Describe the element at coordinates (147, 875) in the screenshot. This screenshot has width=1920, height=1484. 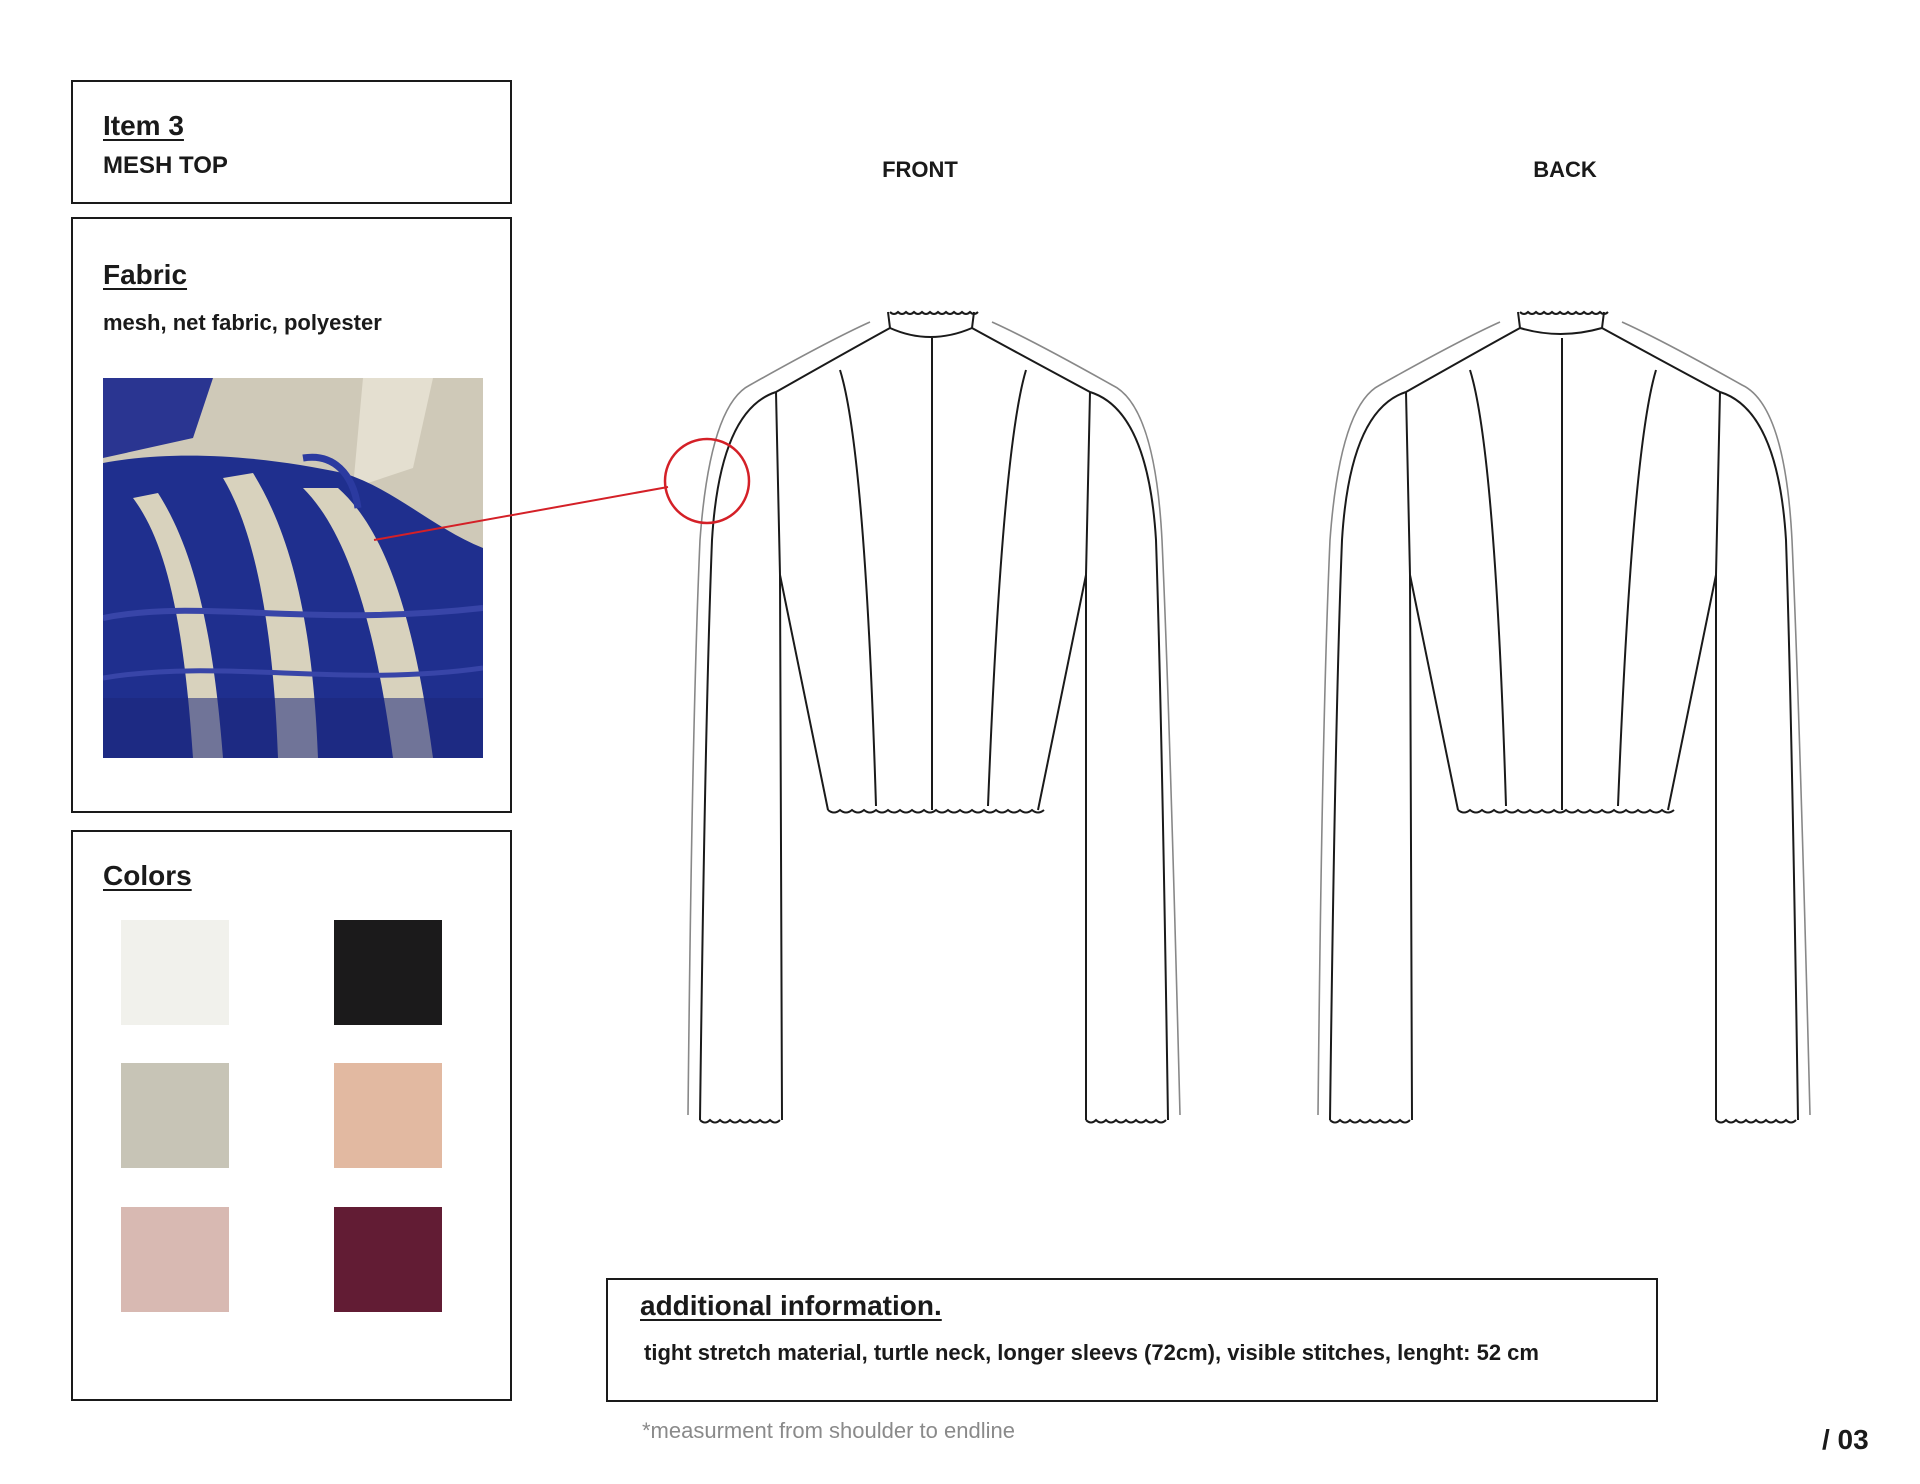
I see `colors-heading: Colors` at that location.